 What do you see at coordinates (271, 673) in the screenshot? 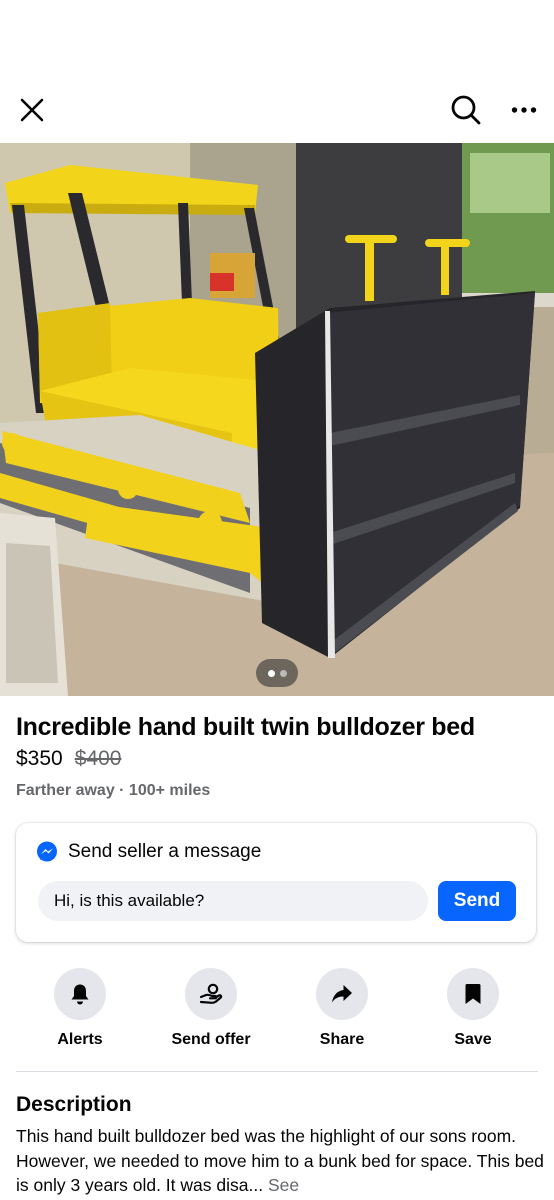
I see `carousel-dot-active` at bounding box center [271, 673].